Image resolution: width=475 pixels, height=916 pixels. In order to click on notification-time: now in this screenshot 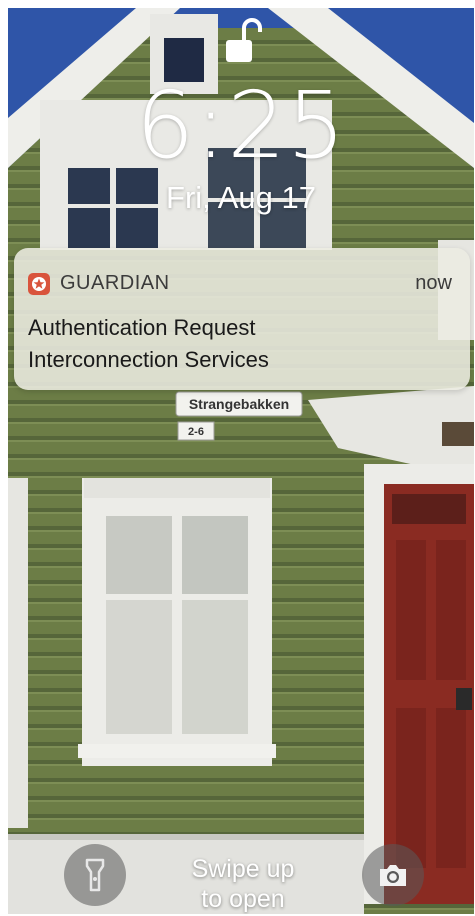, I will do `click(433, 283)`.